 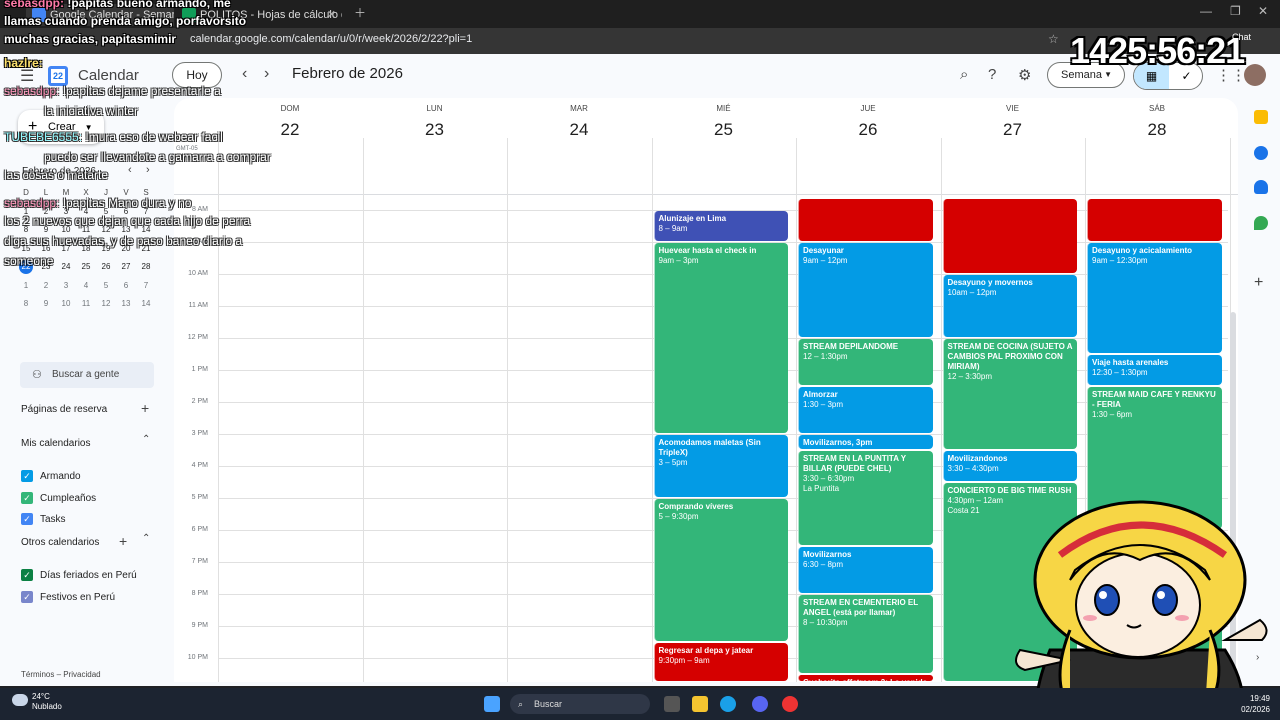 What do you see at coordinates (1255, 75) in the screenshot?
I see `avatar` at bounding box center [1255, 75].